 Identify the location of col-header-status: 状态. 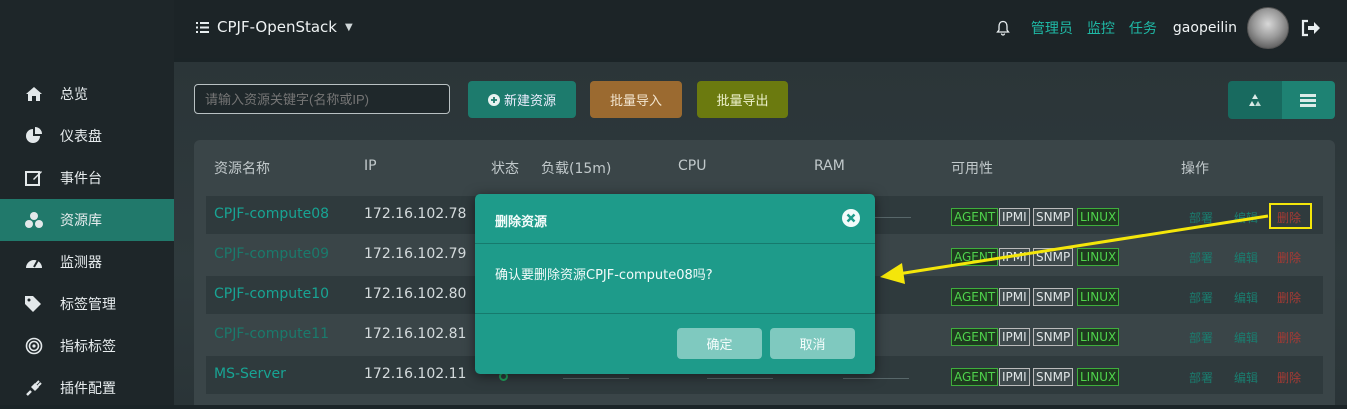
(505, 168).